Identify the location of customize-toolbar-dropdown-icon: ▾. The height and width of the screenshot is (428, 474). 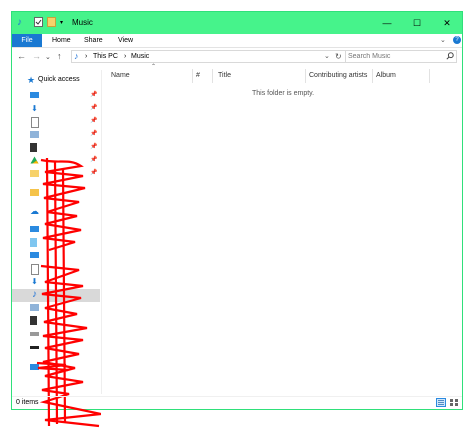
(61, 23).